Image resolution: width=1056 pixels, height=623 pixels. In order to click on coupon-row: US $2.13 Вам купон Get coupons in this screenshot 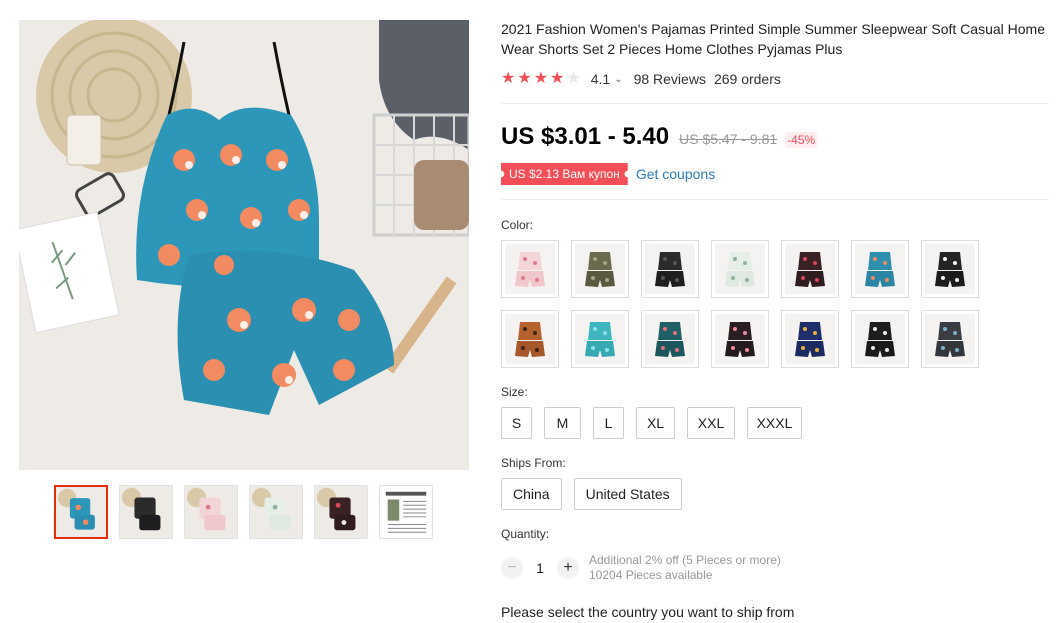, I will do `click(608, 174)`.